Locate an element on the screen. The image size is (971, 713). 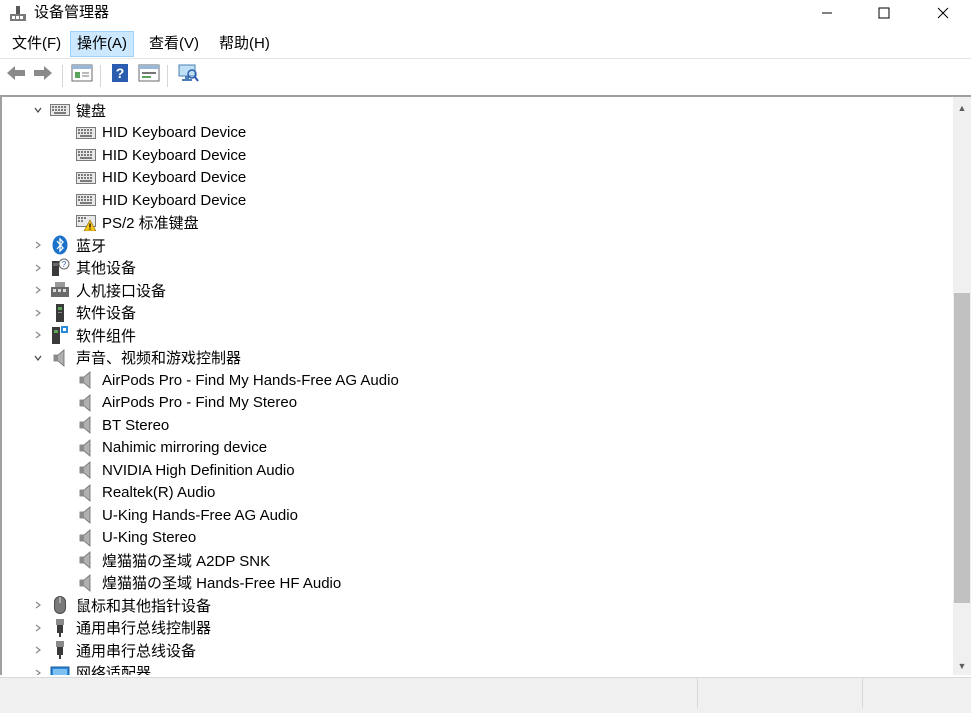
menu-action: 操作(A) is located at coordinates (102, 44).